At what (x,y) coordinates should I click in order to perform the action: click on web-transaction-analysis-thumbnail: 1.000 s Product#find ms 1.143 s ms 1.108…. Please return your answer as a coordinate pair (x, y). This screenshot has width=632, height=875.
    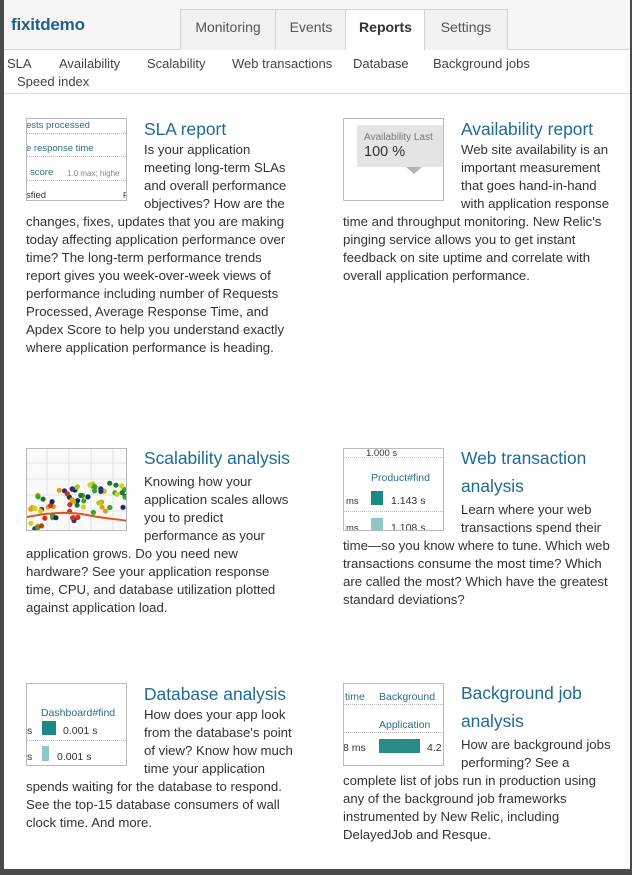
    Looking at the image, I should click on (393, 489).